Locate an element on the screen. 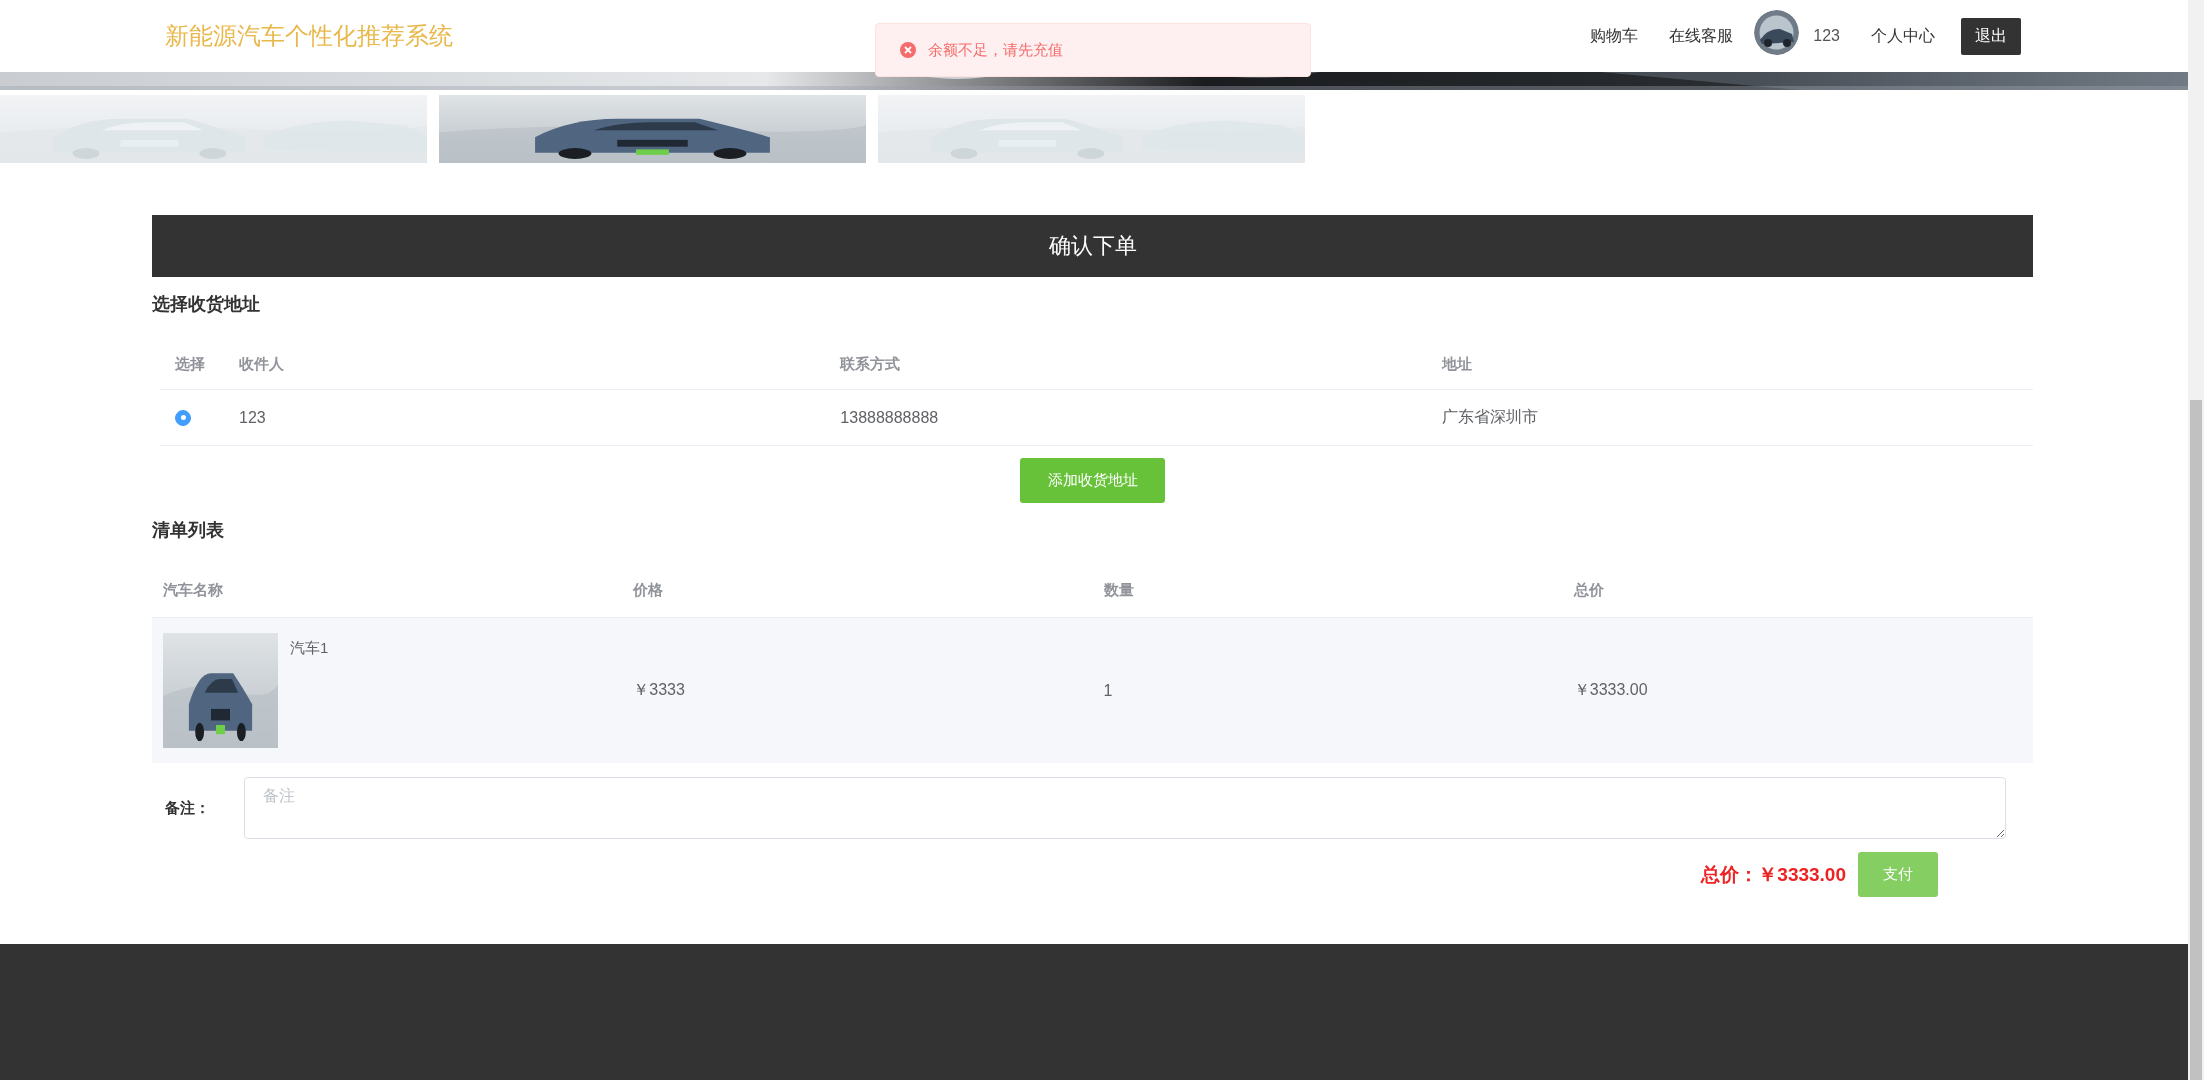 The width and height of the screenshot is (2204, 1080). column-header: 收件人 is located at coordinates (530, 364).